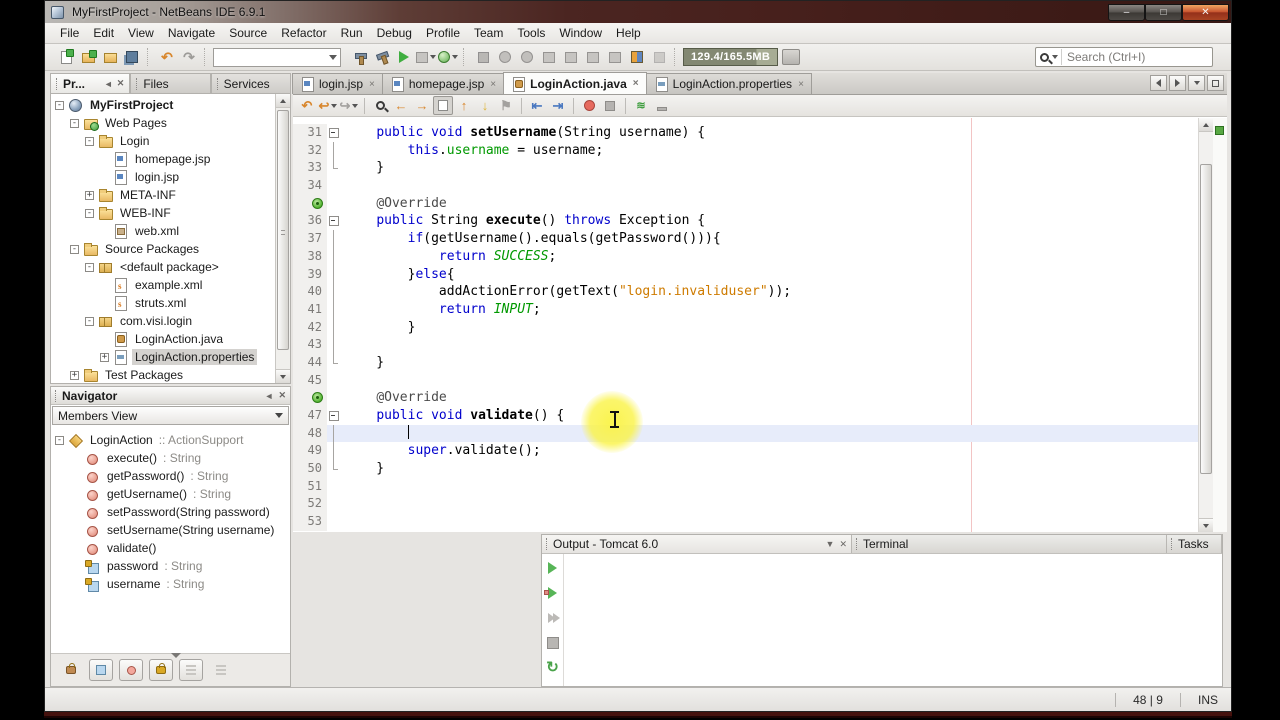 This screenshot has width=1280, height=720. I want to click on refresh-button: ↻, so click(553, 668).